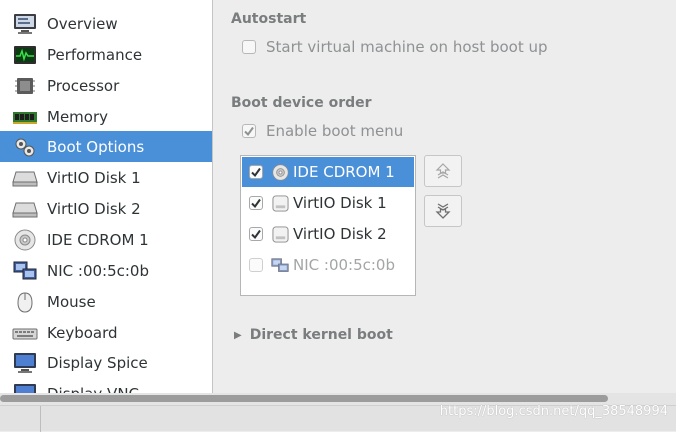 This screenshot has width=676, height=432. I want to click on boot-device-label: IDE CDROM 1, so click(344, 172).